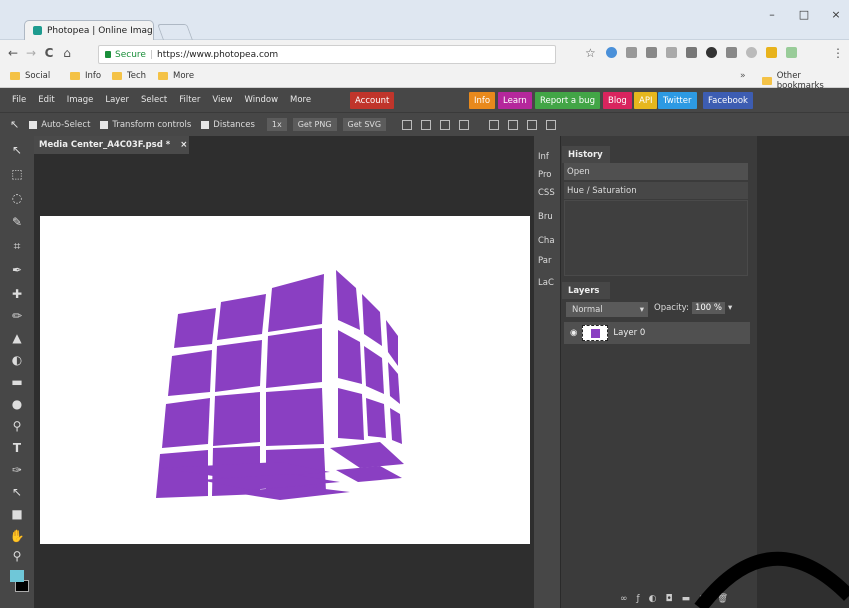 This screenshot has width=849, height=608. What do you see at coordinates (743, 76) in the screenshot?
I see `bookmarks-overflow-icon: »` at bounding box center [743, 76].